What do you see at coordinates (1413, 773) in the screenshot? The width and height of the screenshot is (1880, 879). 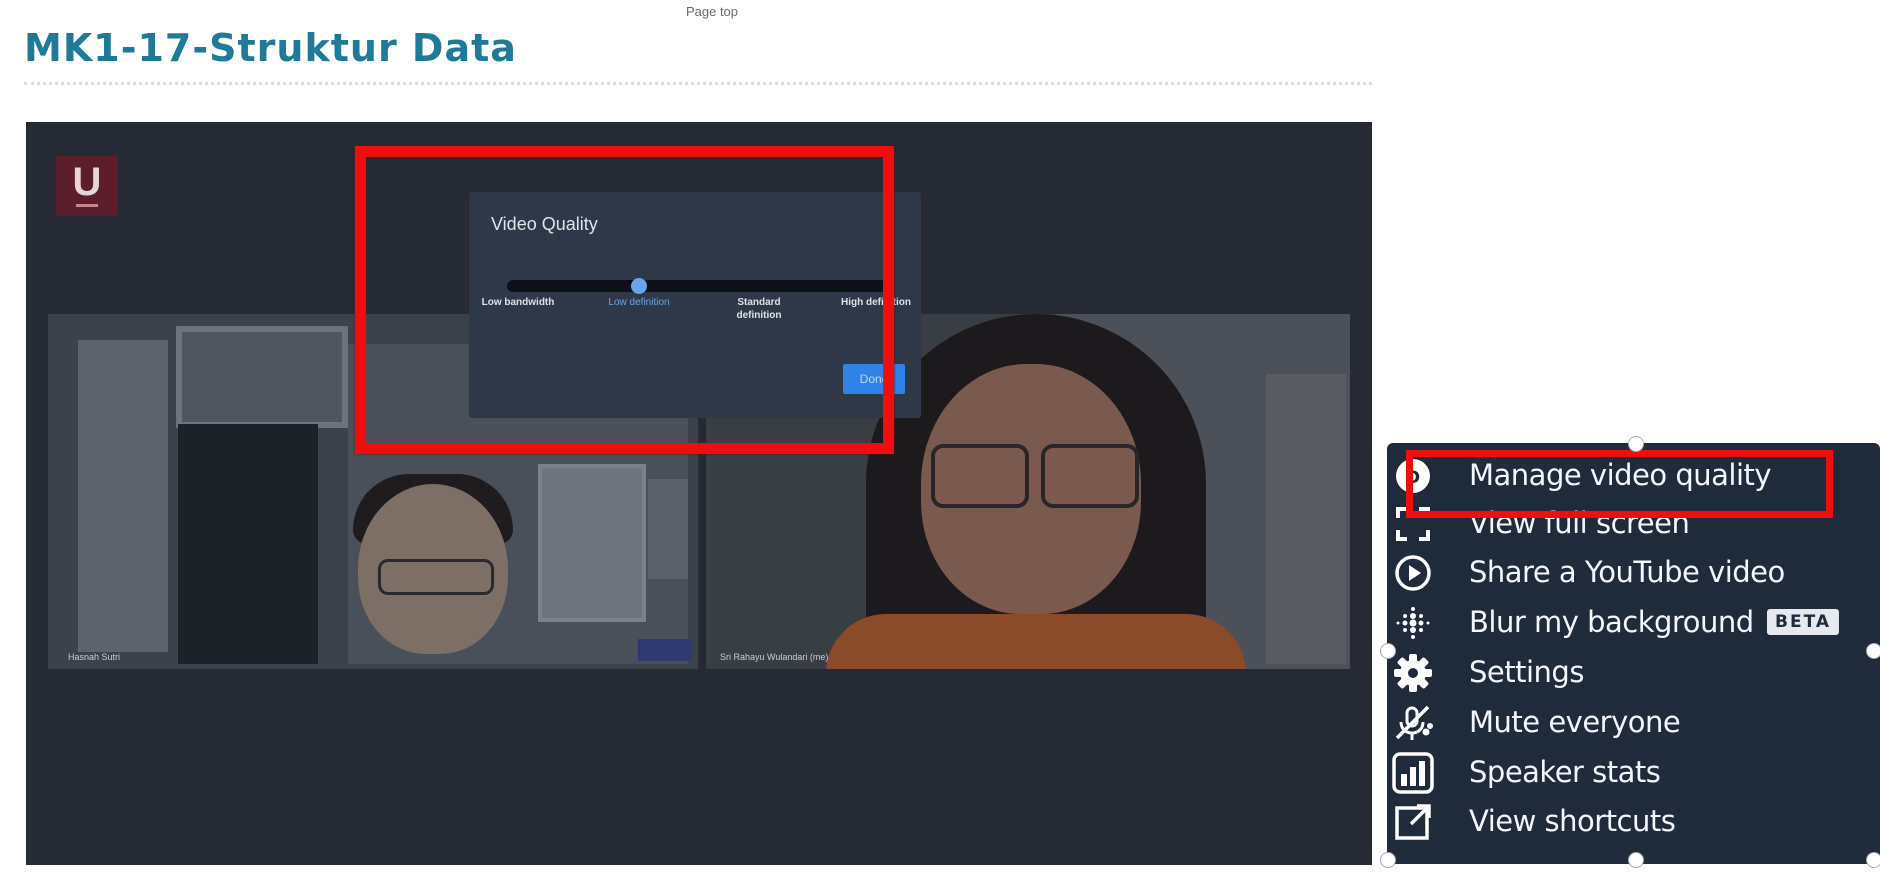 I see `bar-chart-icon` at bounding box center [1413, 773].